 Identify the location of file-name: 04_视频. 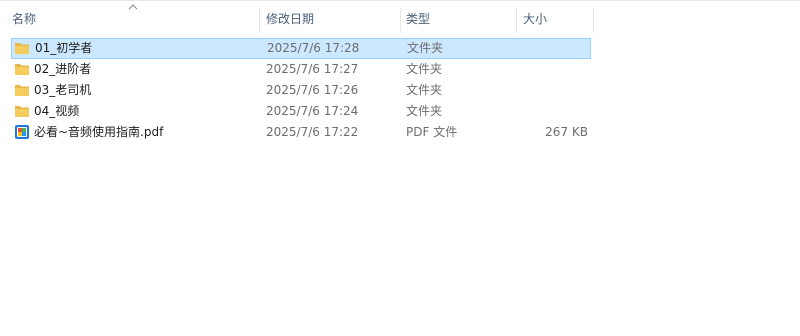
(57, 111).